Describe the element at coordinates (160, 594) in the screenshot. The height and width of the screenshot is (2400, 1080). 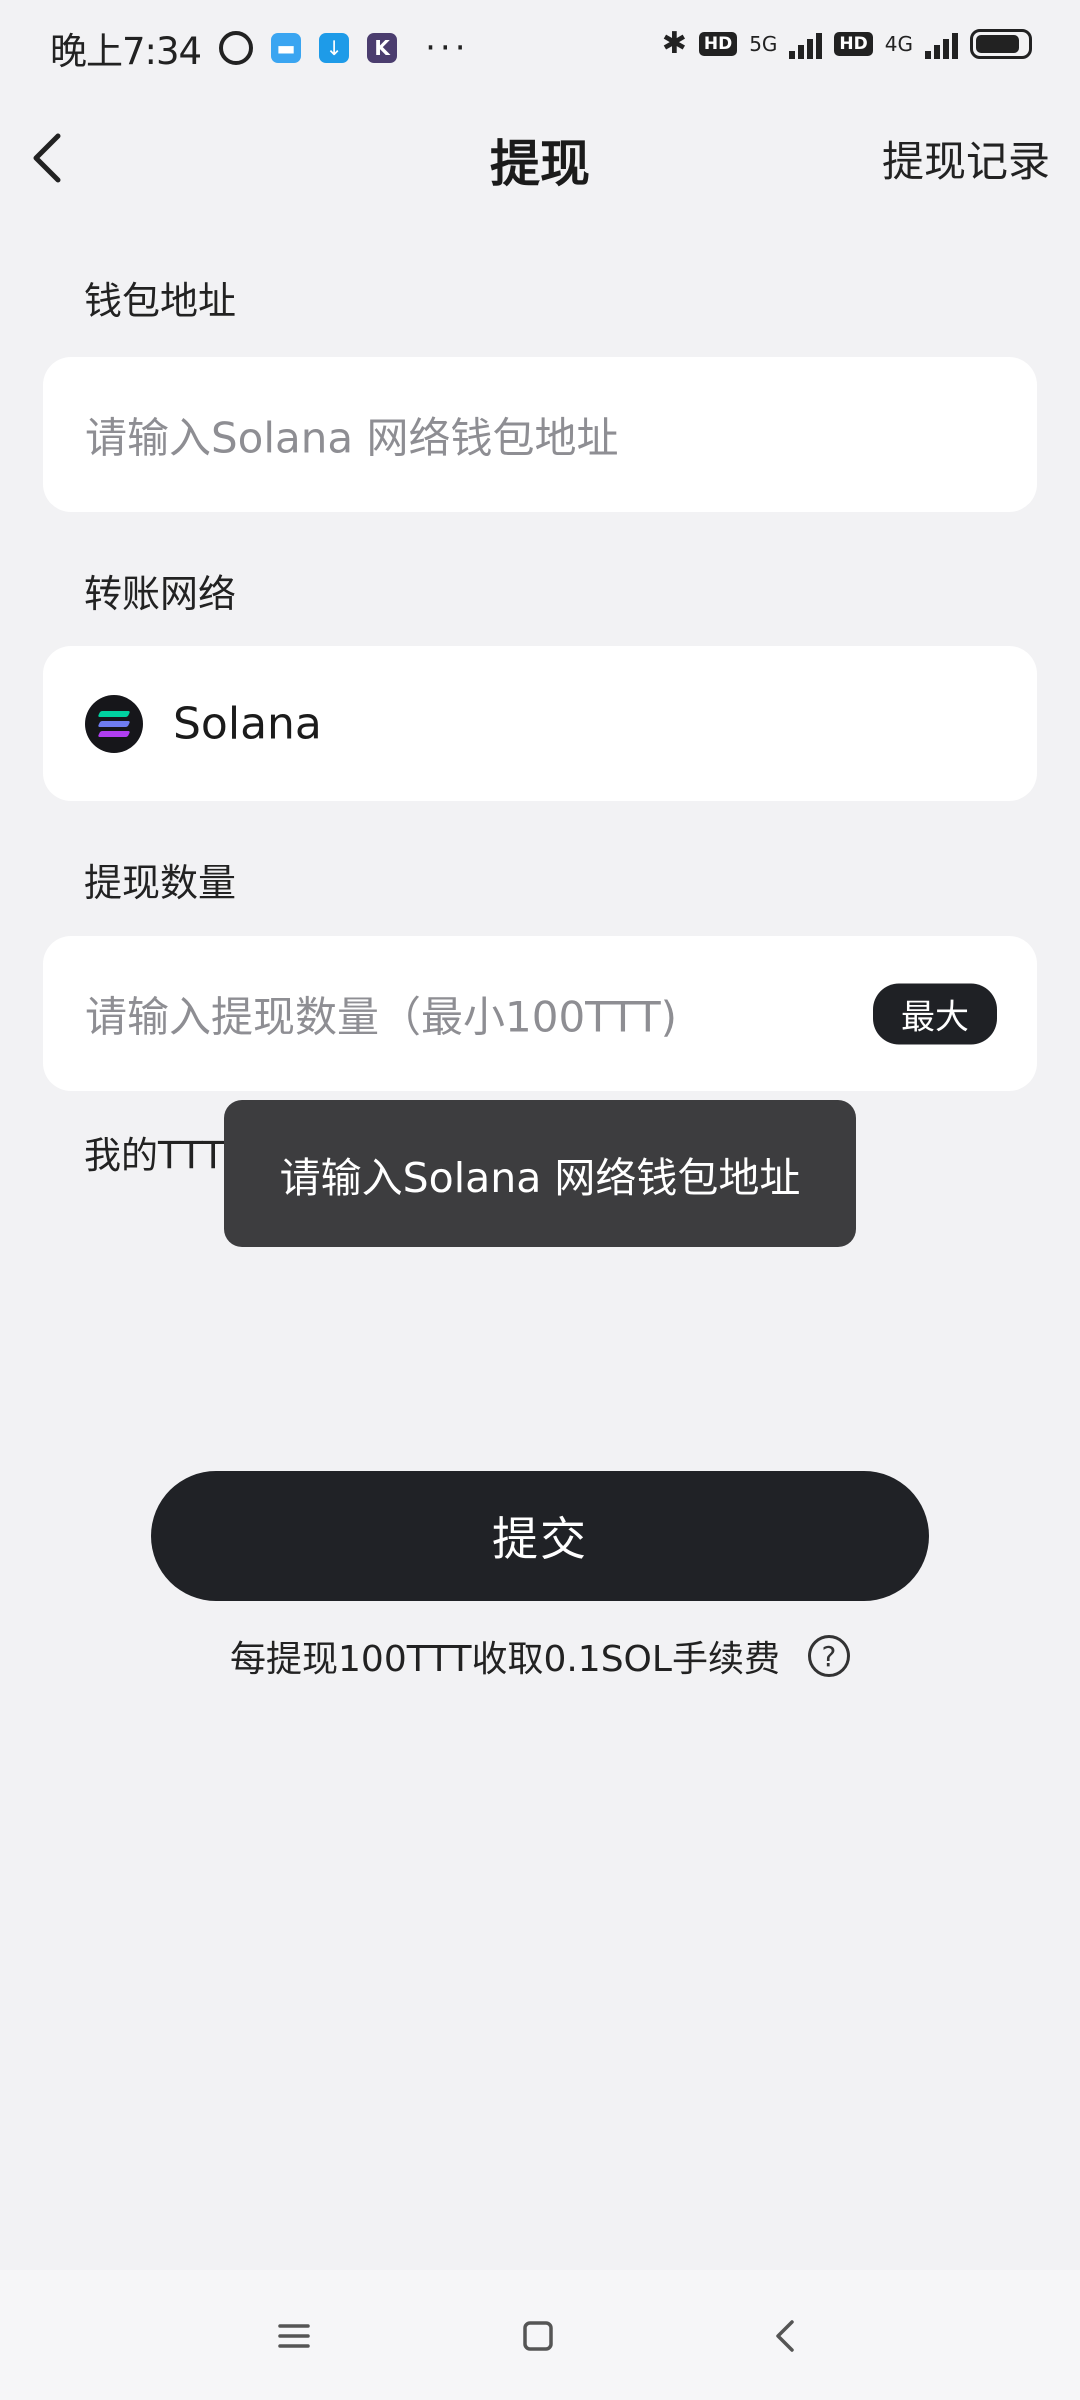
I see `network-label: 转账网络` at that location.